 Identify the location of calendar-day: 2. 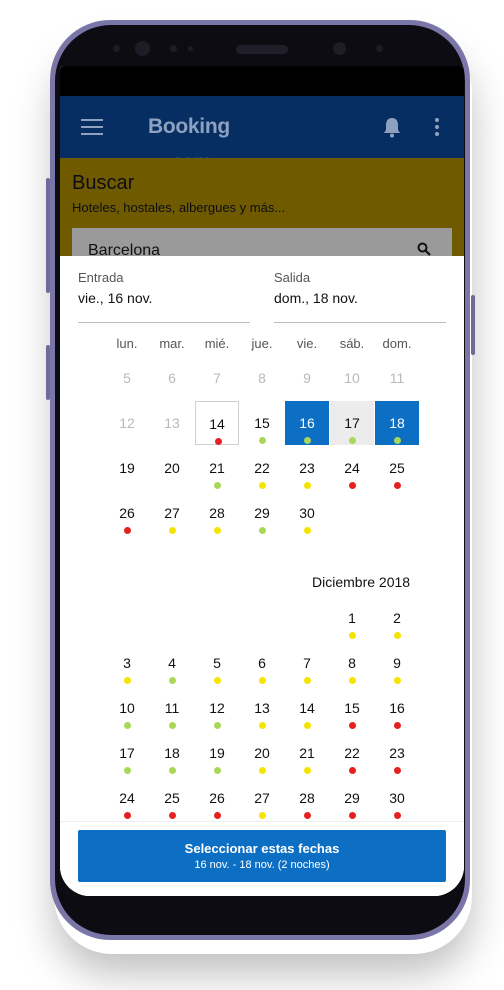
(397, 618).